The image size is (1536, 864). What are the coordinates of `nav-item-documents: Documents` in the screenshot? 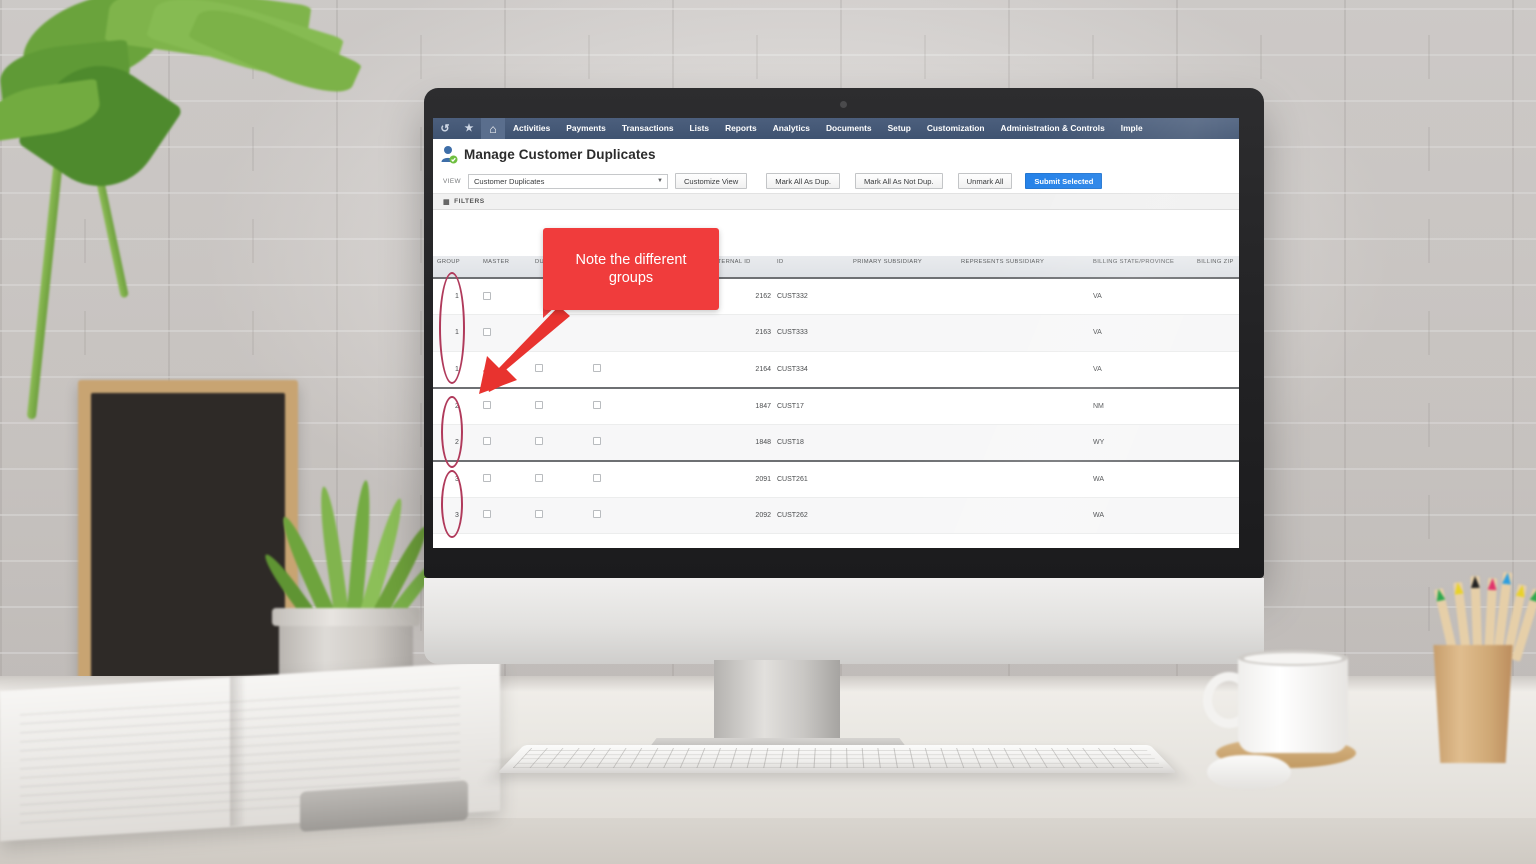 It's located at (849, 128).